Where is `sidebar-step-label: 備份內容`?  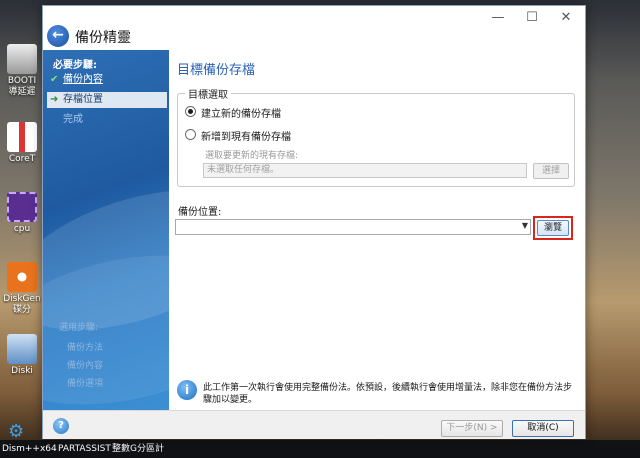
sidebar-step-label: 備份內容 is located at coordinates (83, 79).